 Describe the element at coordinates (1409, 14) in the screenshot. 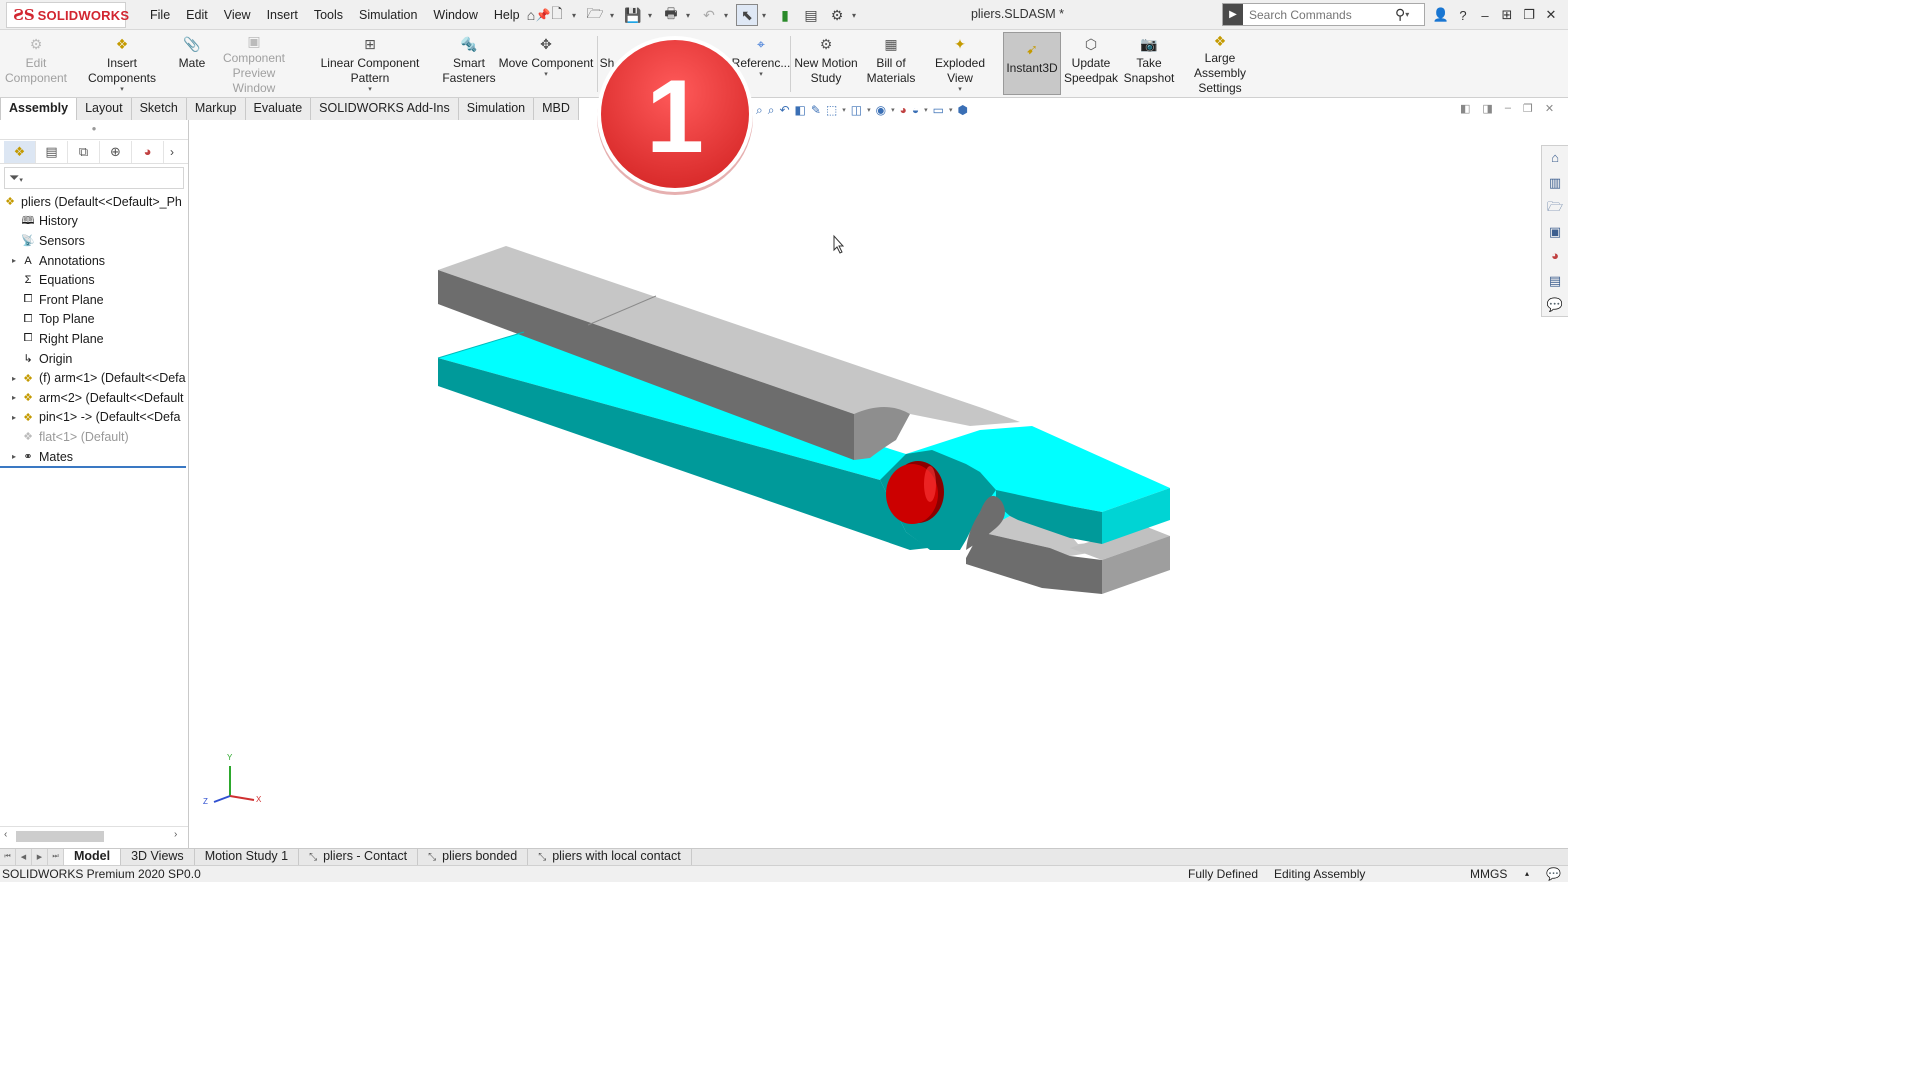

I see `search-dropdown-icon: ▾` at that location.